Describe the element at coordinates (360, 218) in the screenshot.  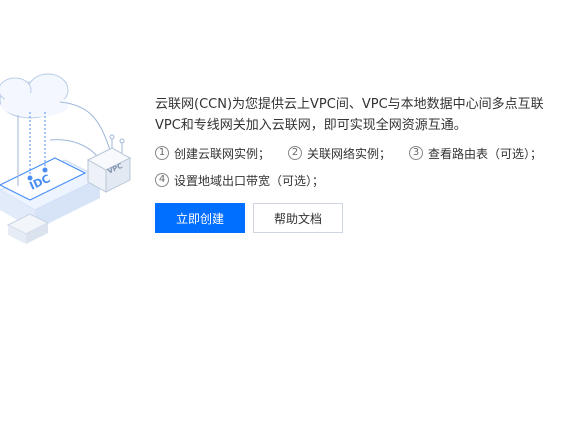
I see `action-buttons: 立即创建 帮助文档` at that location.